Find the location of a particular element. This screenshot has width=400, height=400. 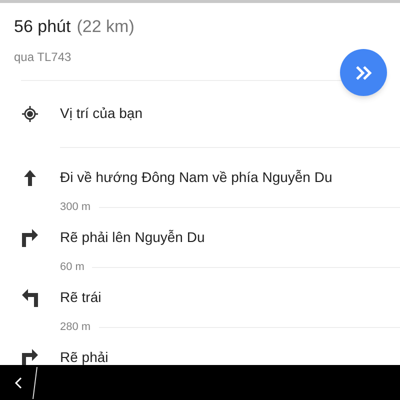

distance: (22 km) is located at coordinates (105, 27).